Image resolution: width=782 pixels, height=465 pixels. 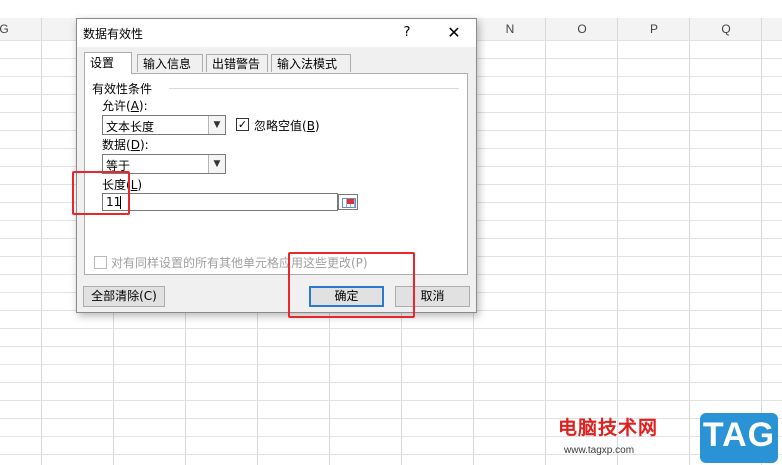 I want to click on length-highlight-box, so click(x=101, y=193).